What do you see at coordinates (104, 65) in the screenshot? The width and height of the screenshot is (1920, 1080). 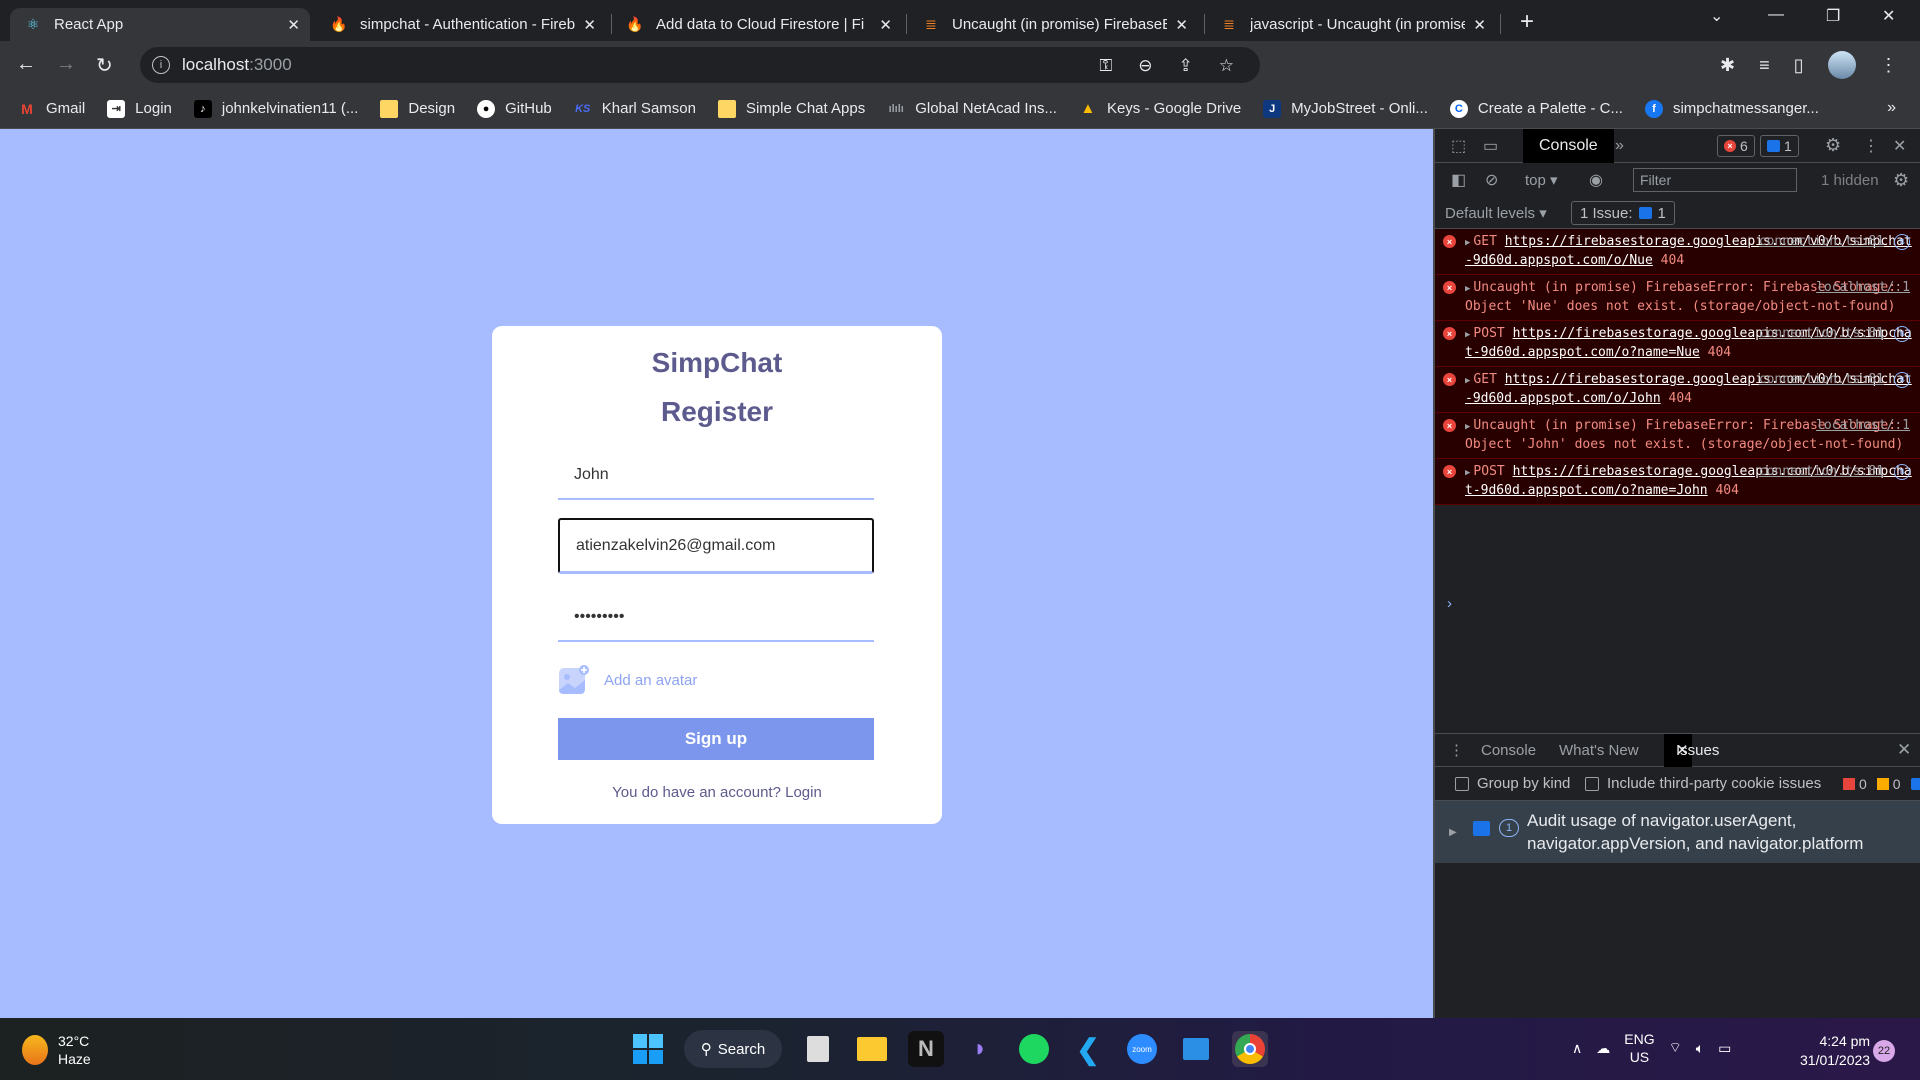 I see `reload-button: ↻` at bounding box center [104, 65].